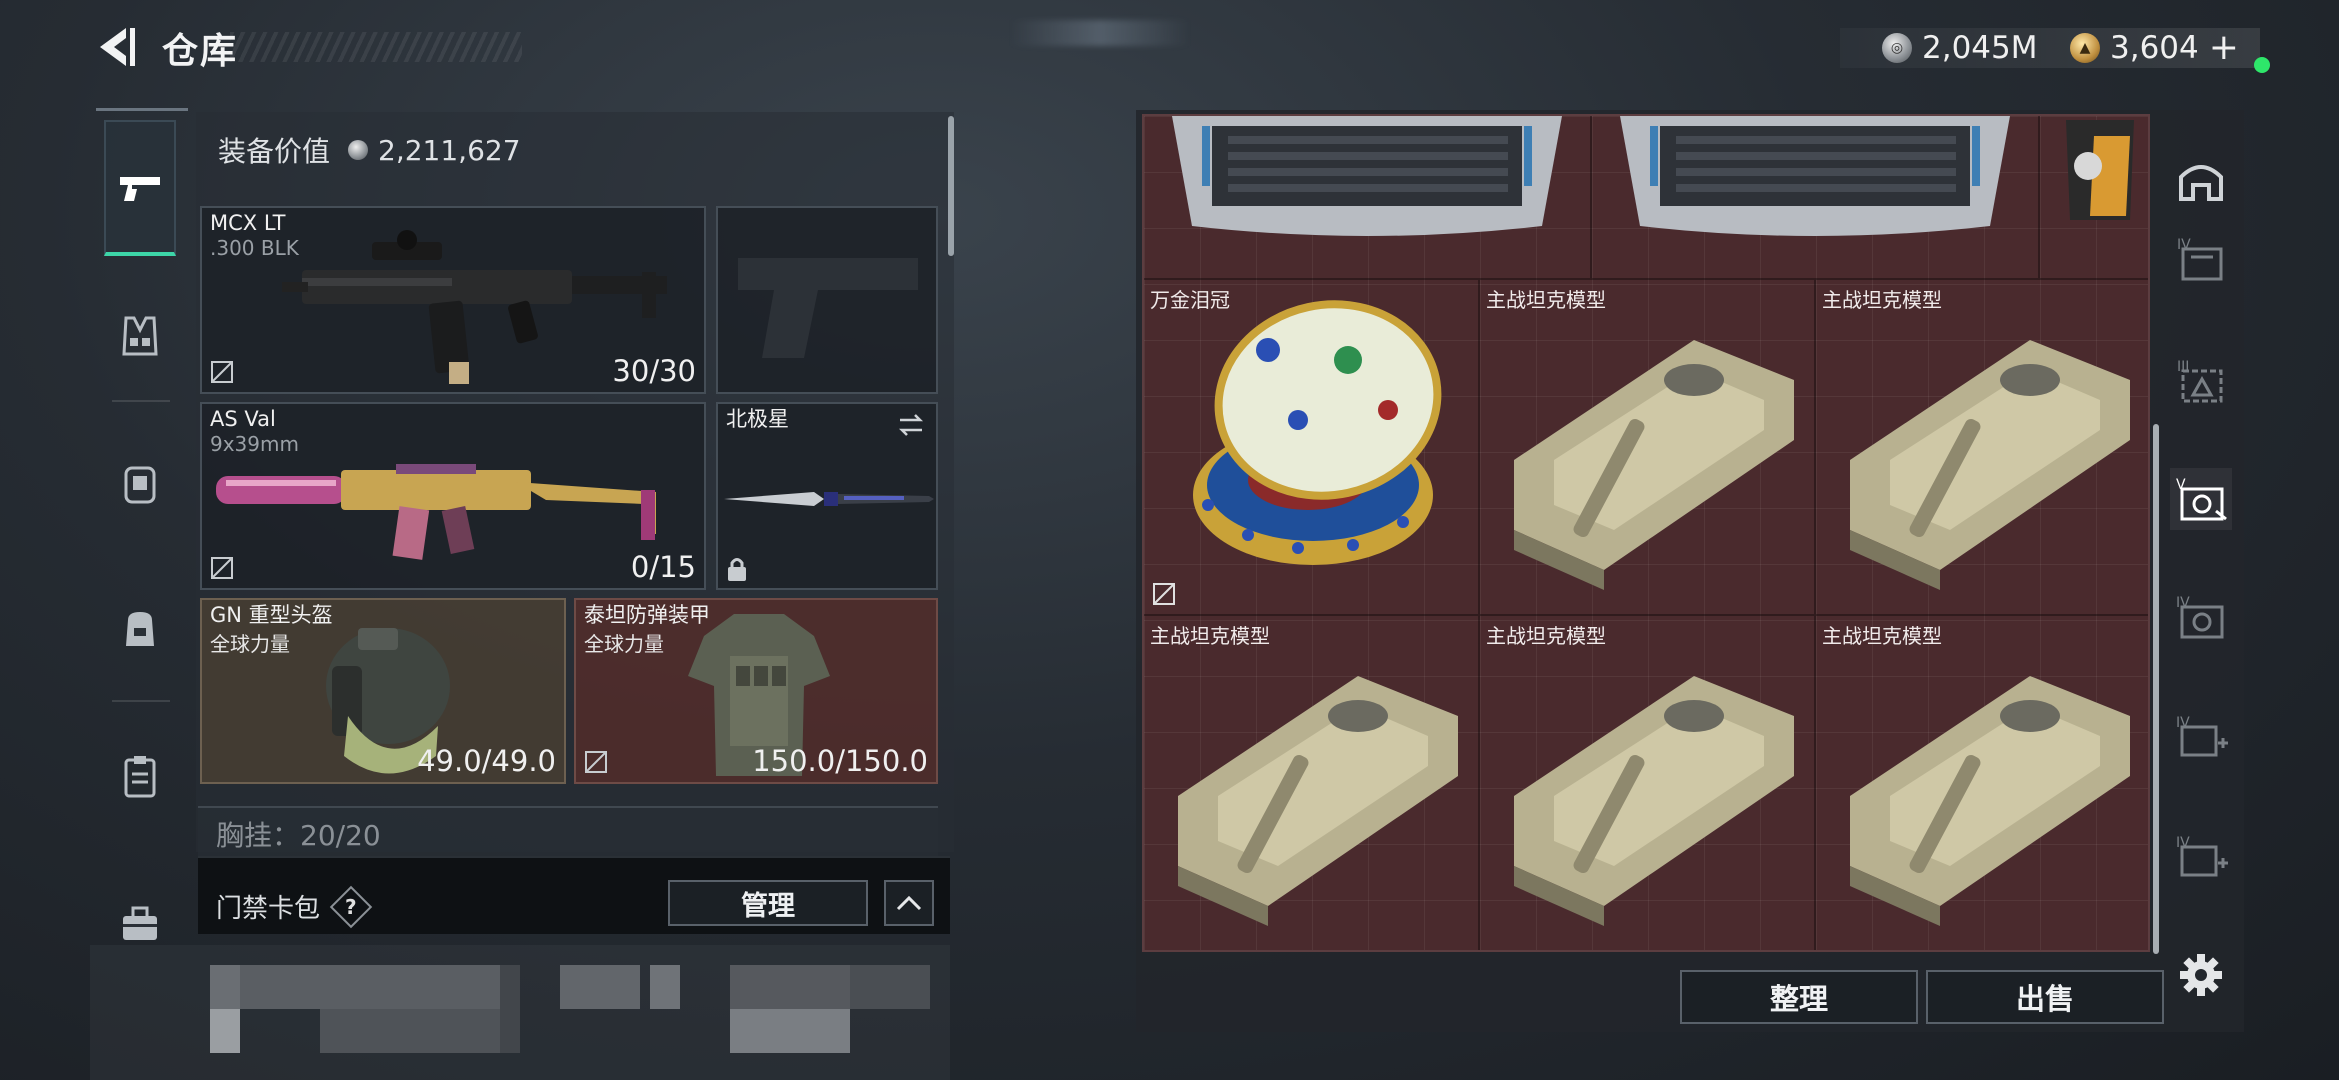 The height and width of the screenshot is (1080, 2339). I want to click on collapse-button, so click(909, 903).